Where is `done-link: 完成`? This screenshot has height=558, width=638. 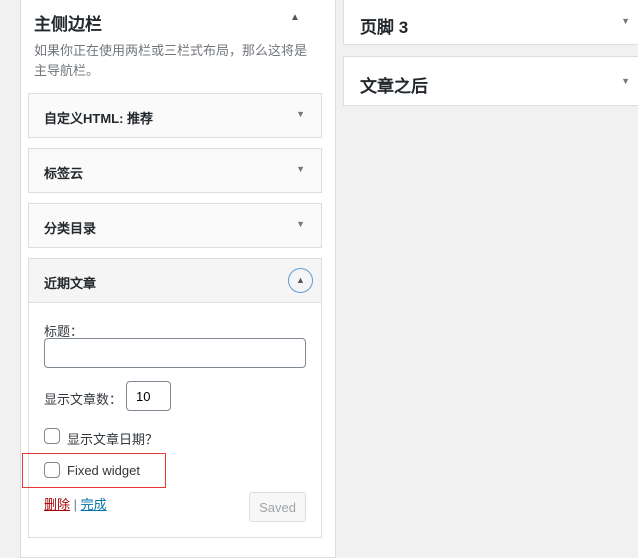 done-link: 完成 is located at coordinates (94, 504).